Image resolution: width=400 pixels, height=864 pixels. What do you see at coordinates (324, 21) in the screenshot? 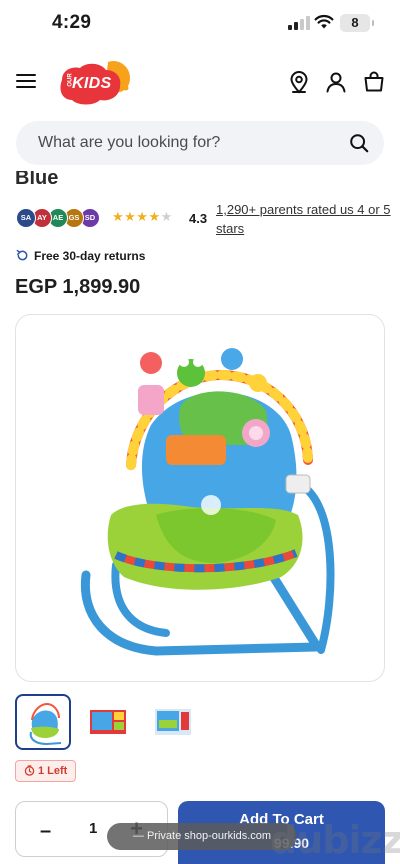
I see `wifi-icon` at bounding box center [324, 21].